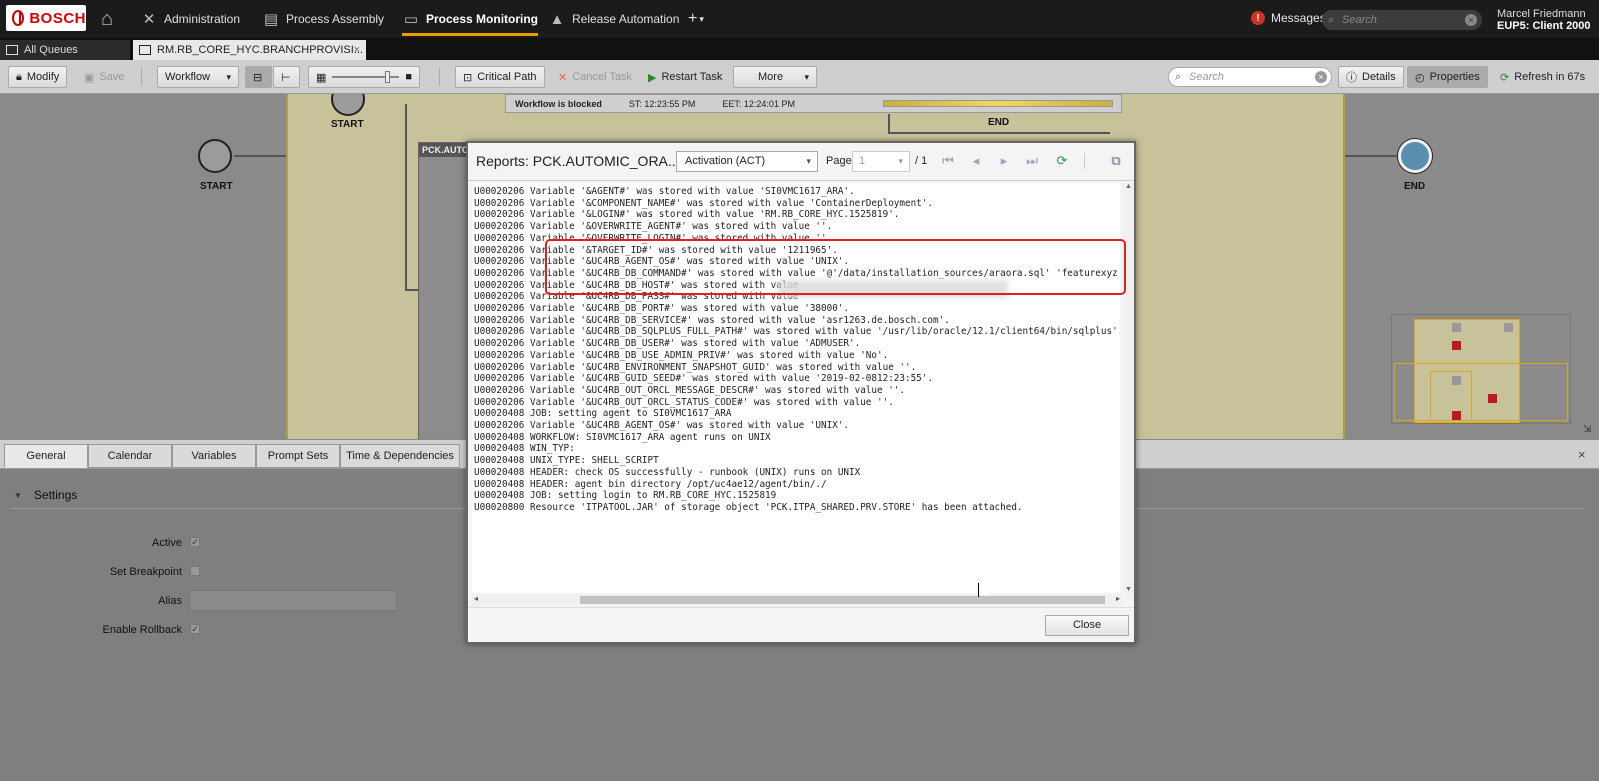 The height and width of the screenshot is (781, 1599). Describe the element at coordinates (1004, 161) in the screenshot. I see `next-page-icon: ▸` at that location.